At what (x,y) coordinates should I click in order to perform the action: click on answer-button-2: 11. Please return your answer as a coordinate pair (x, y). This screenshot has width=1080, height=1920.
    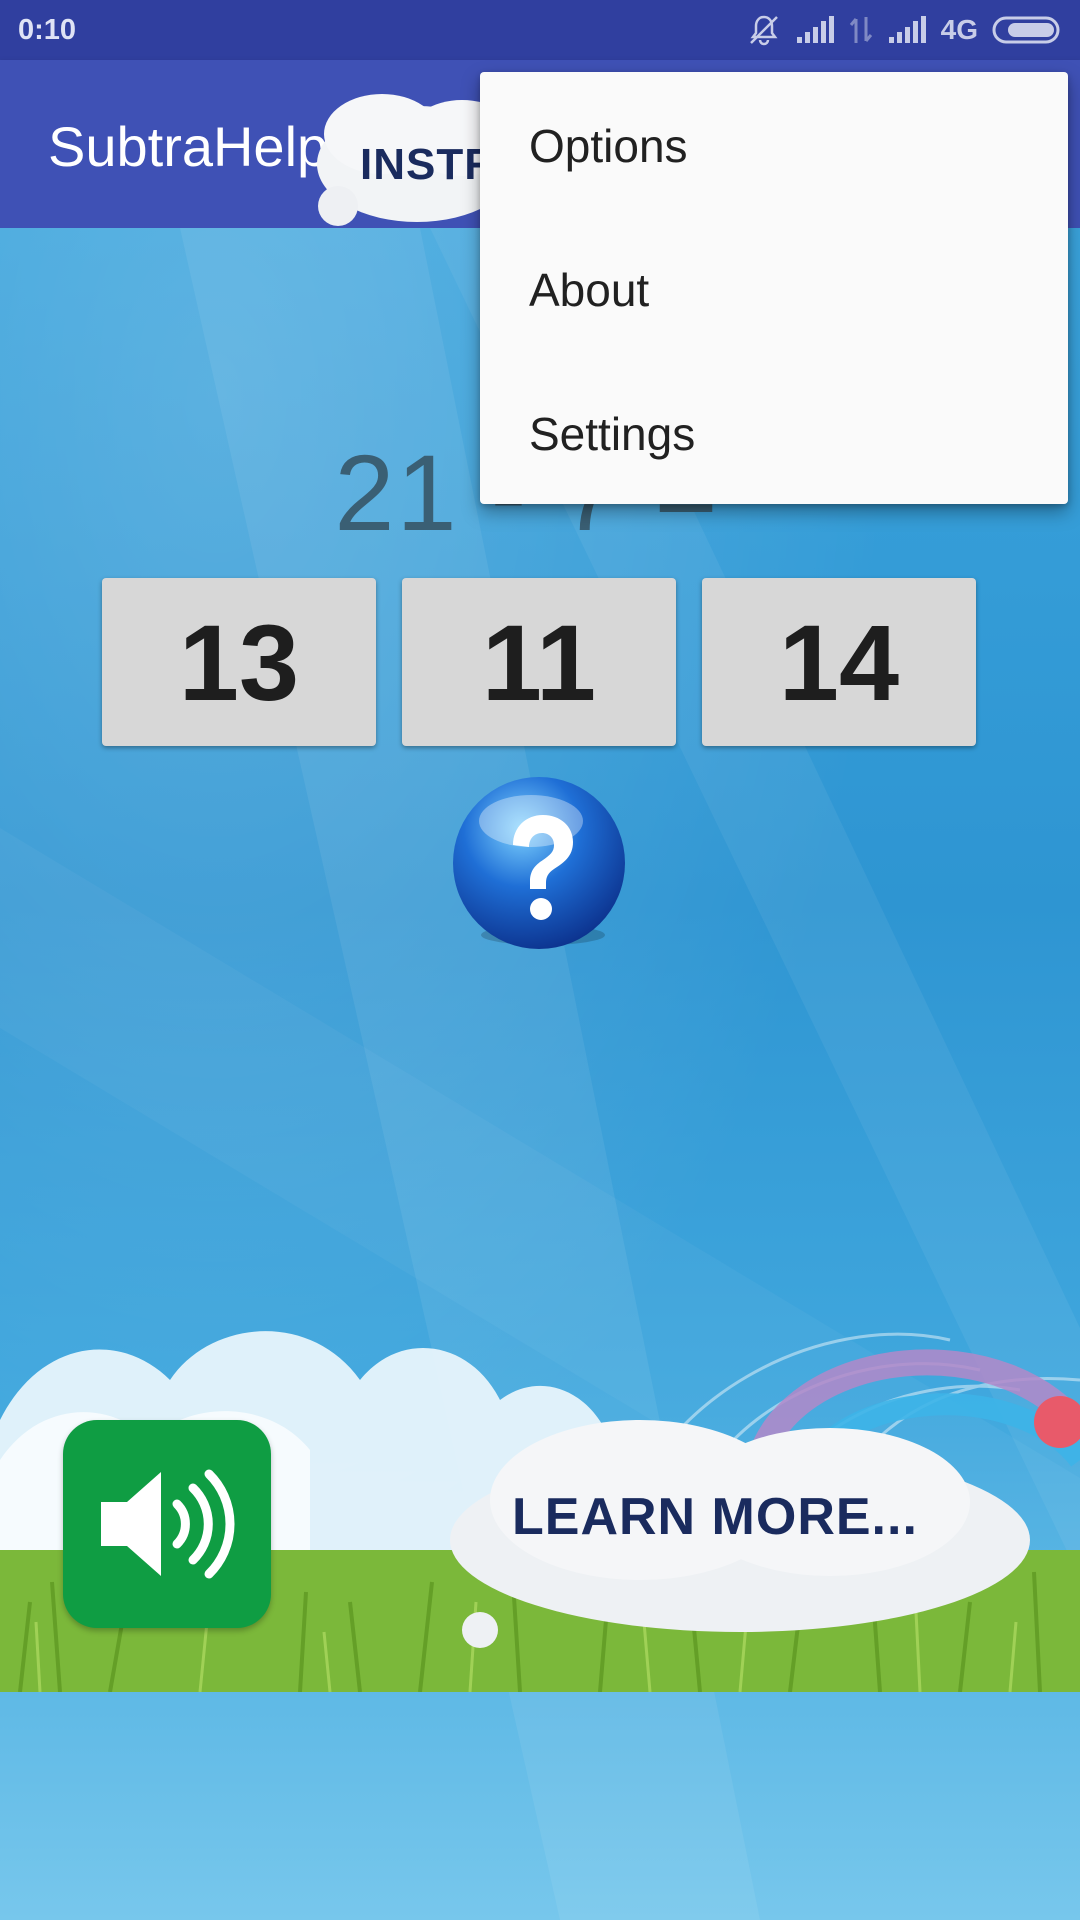
    Looking at the image, I should click on (539, 662).